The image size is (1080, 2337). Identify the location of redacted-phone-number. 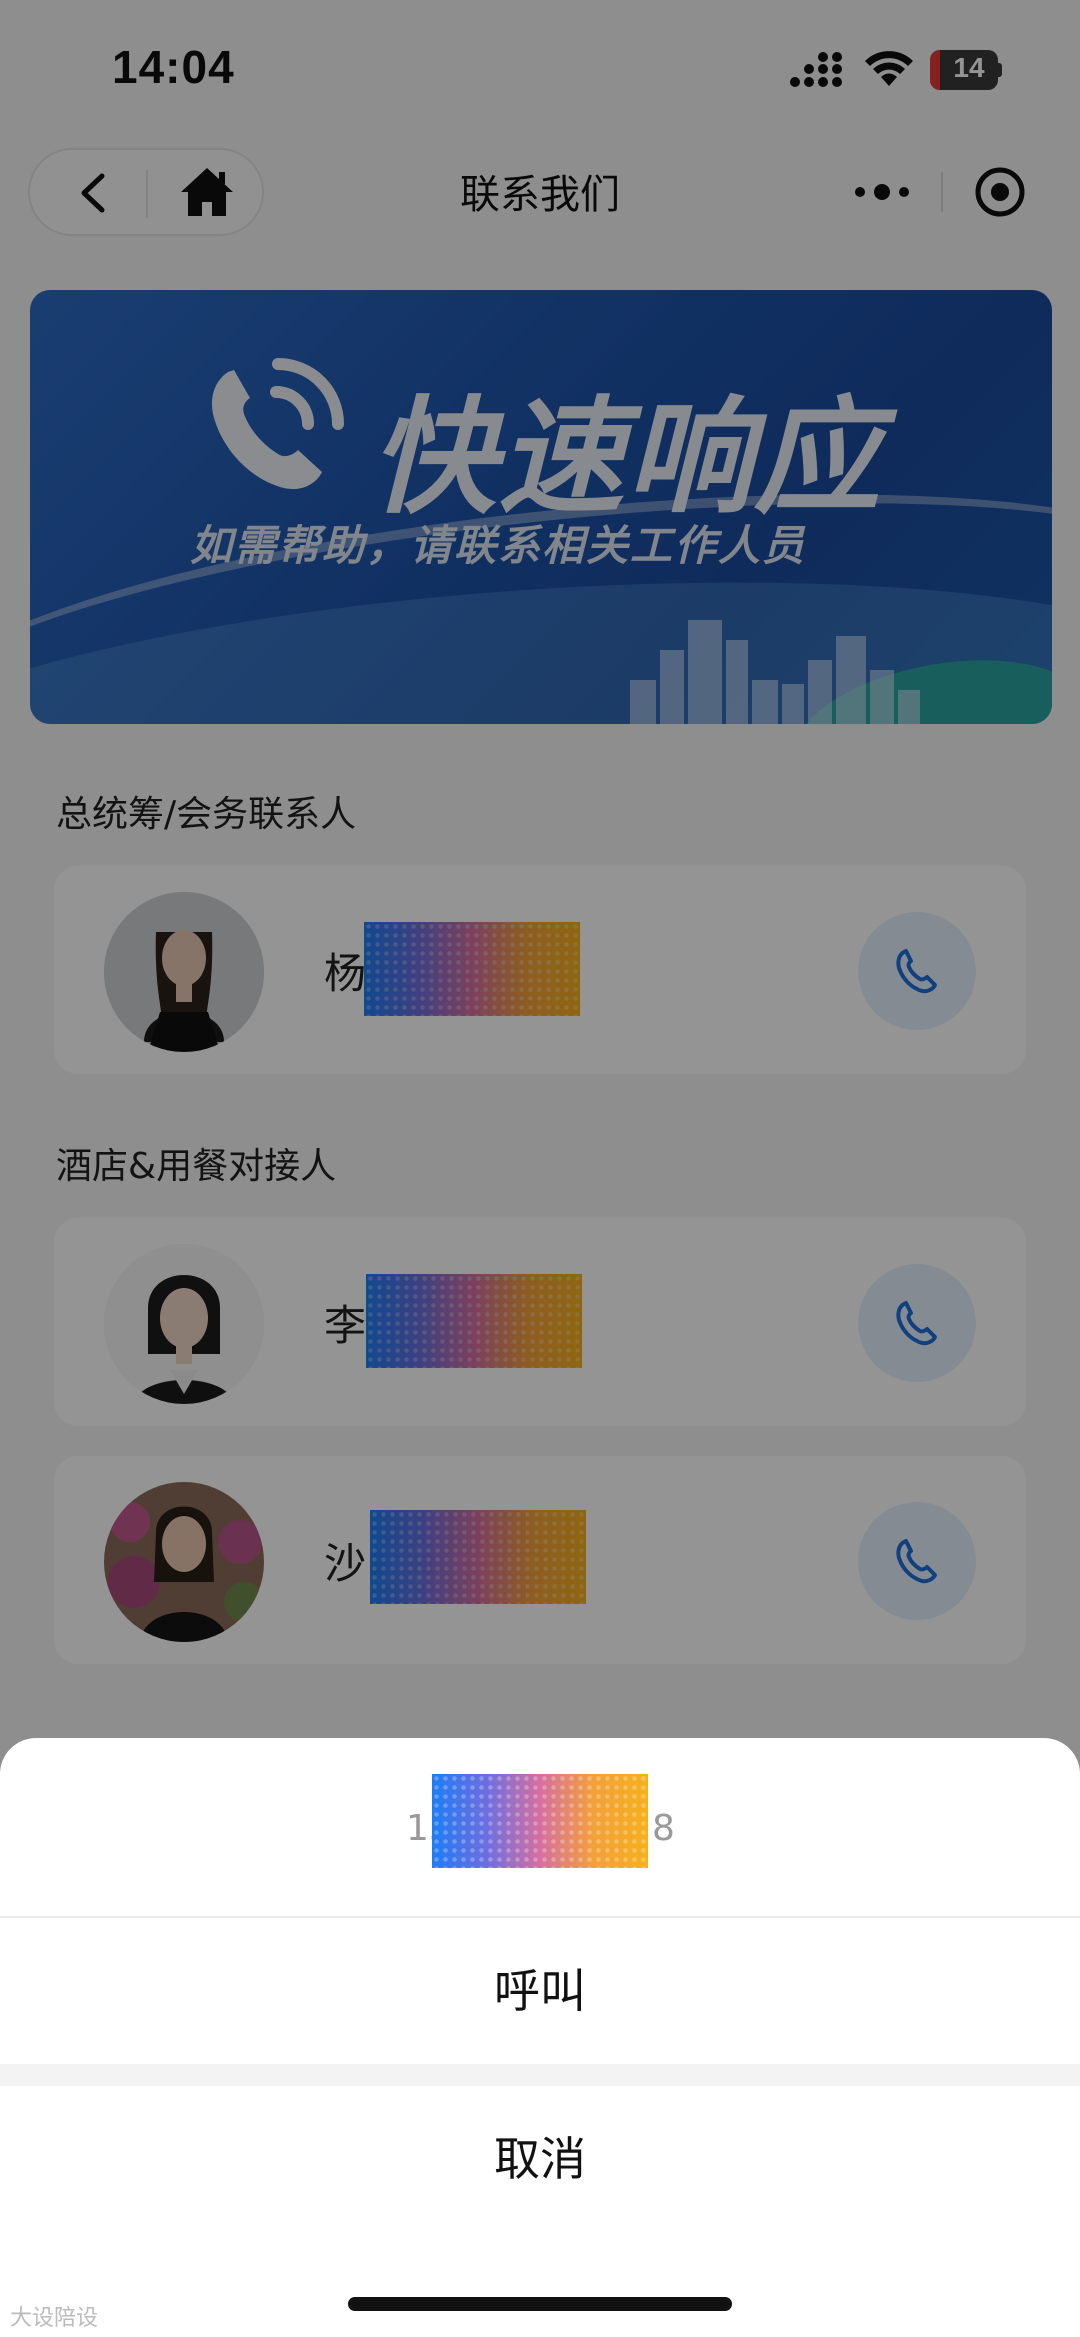
(540, 1821).